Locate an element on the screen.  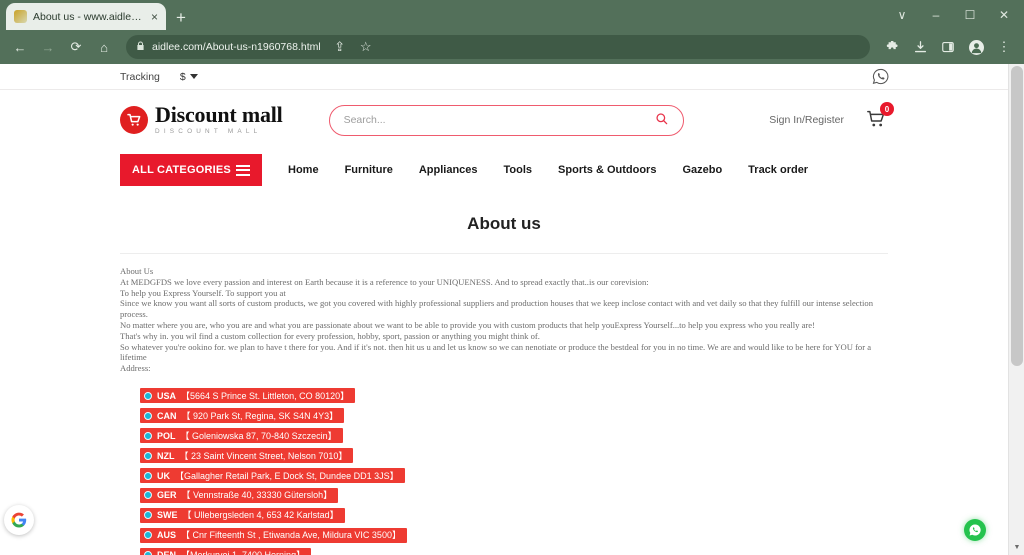
nav-item-home: Home is located at coordinates (303, 170).